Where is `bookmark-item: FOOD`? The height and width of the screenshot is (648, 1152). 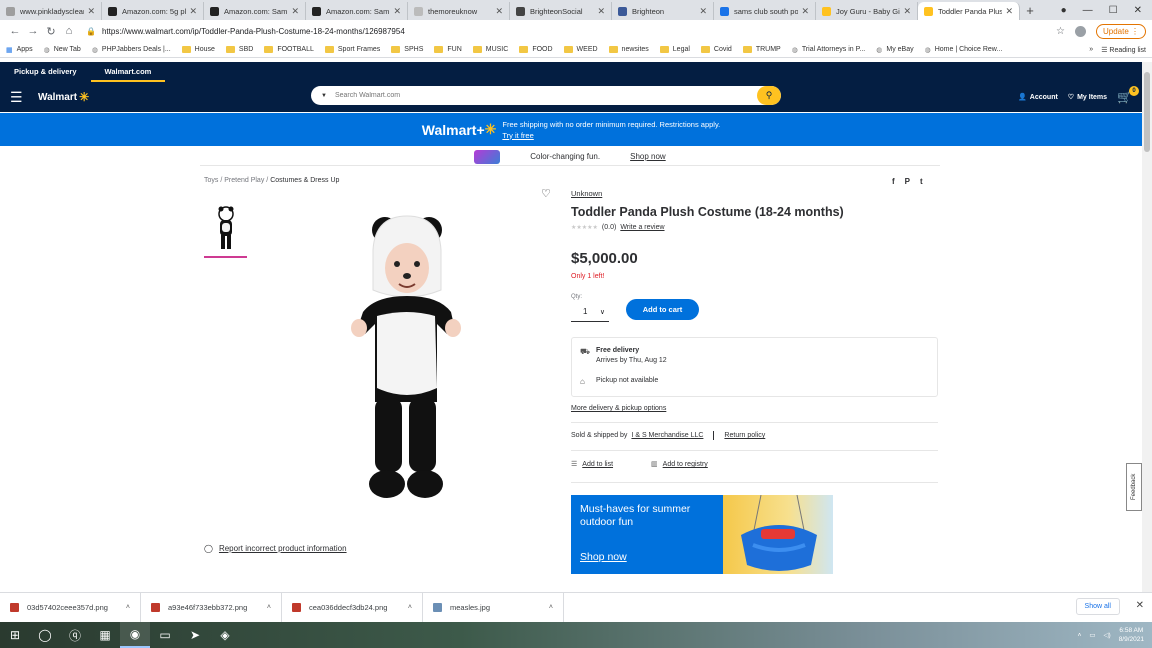 bookmark-item: FOOD is located at coordinates (536, 50).